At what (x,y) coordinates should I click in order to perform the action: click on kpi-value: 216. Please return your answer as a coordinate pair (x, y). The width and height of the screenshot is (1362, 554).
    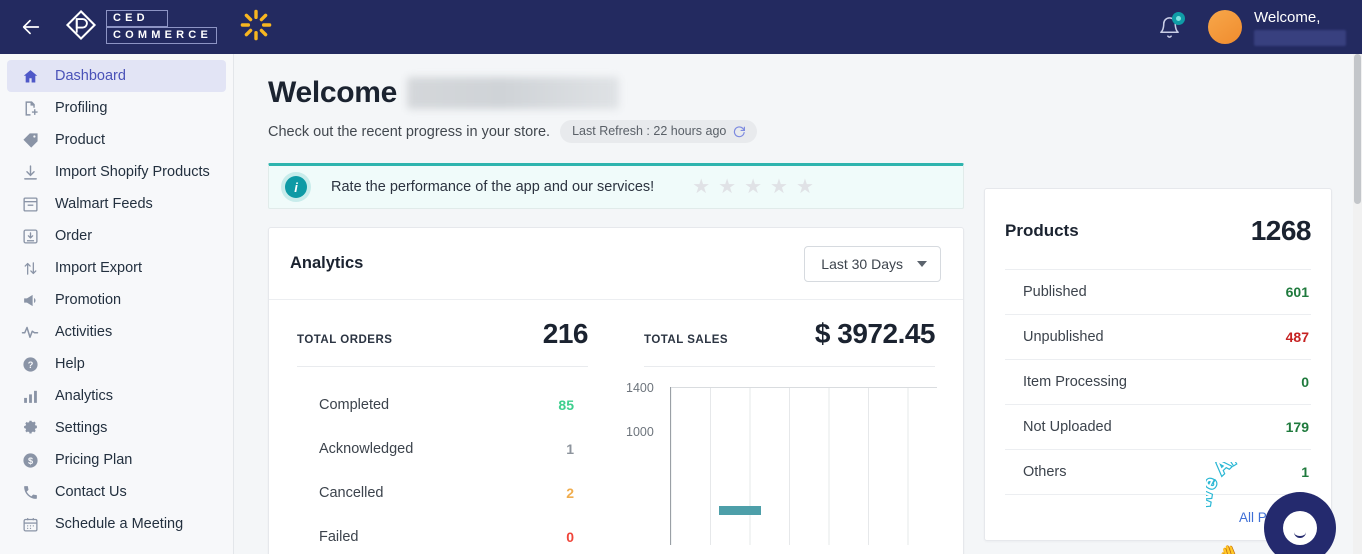
    Looking at the image, I should click on (565, 333).